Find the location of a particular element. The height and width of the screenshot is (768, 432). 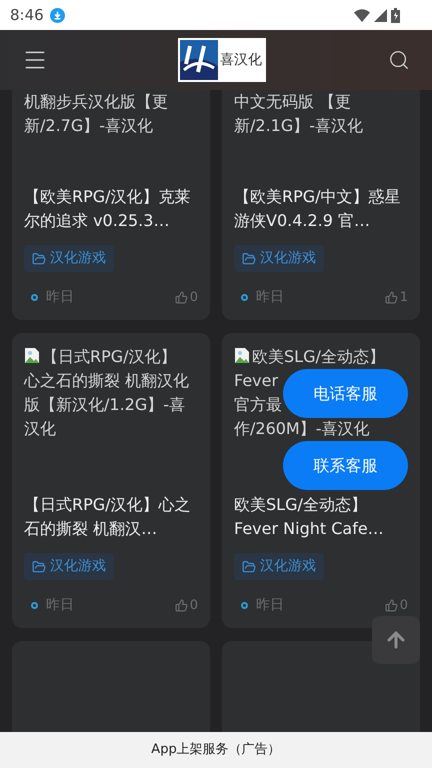

support-button: 联系客服 is located at coordinates (345, 465).